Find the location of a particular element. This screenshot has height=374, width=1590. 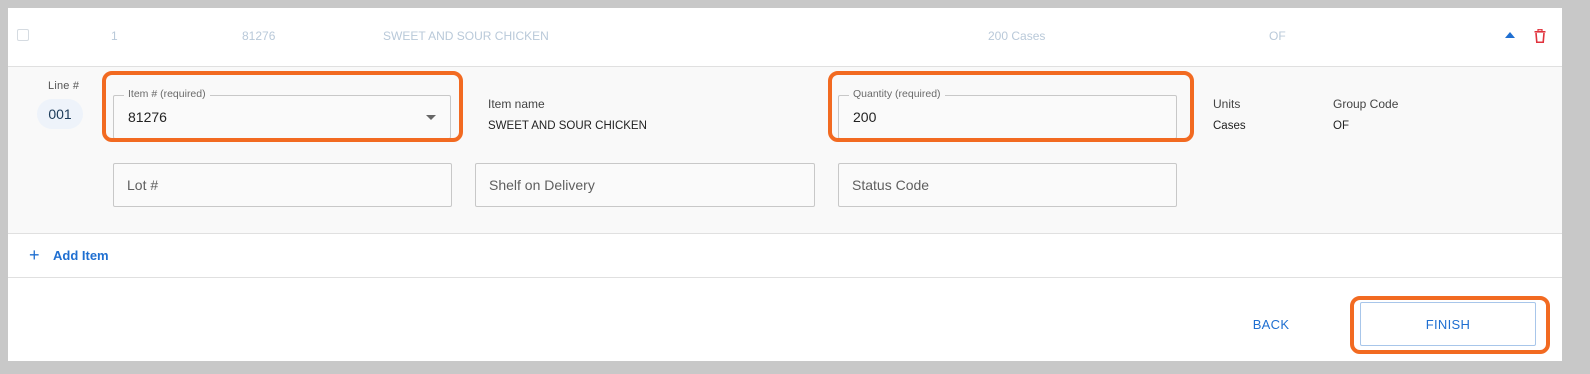

summary-quantity: 200 Cases is located at coordinates (1017, 36).